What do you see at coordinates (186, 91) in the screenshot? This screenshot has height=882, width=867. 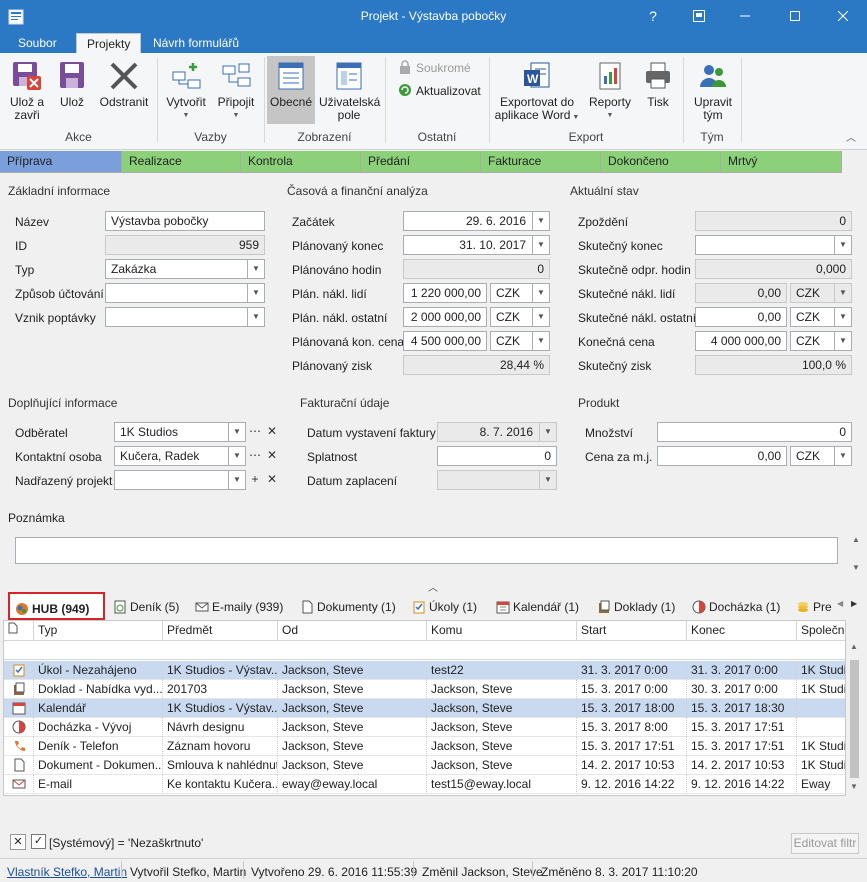 I see `create-button: Vytvořit ▼` at bounding box center [186, 91].